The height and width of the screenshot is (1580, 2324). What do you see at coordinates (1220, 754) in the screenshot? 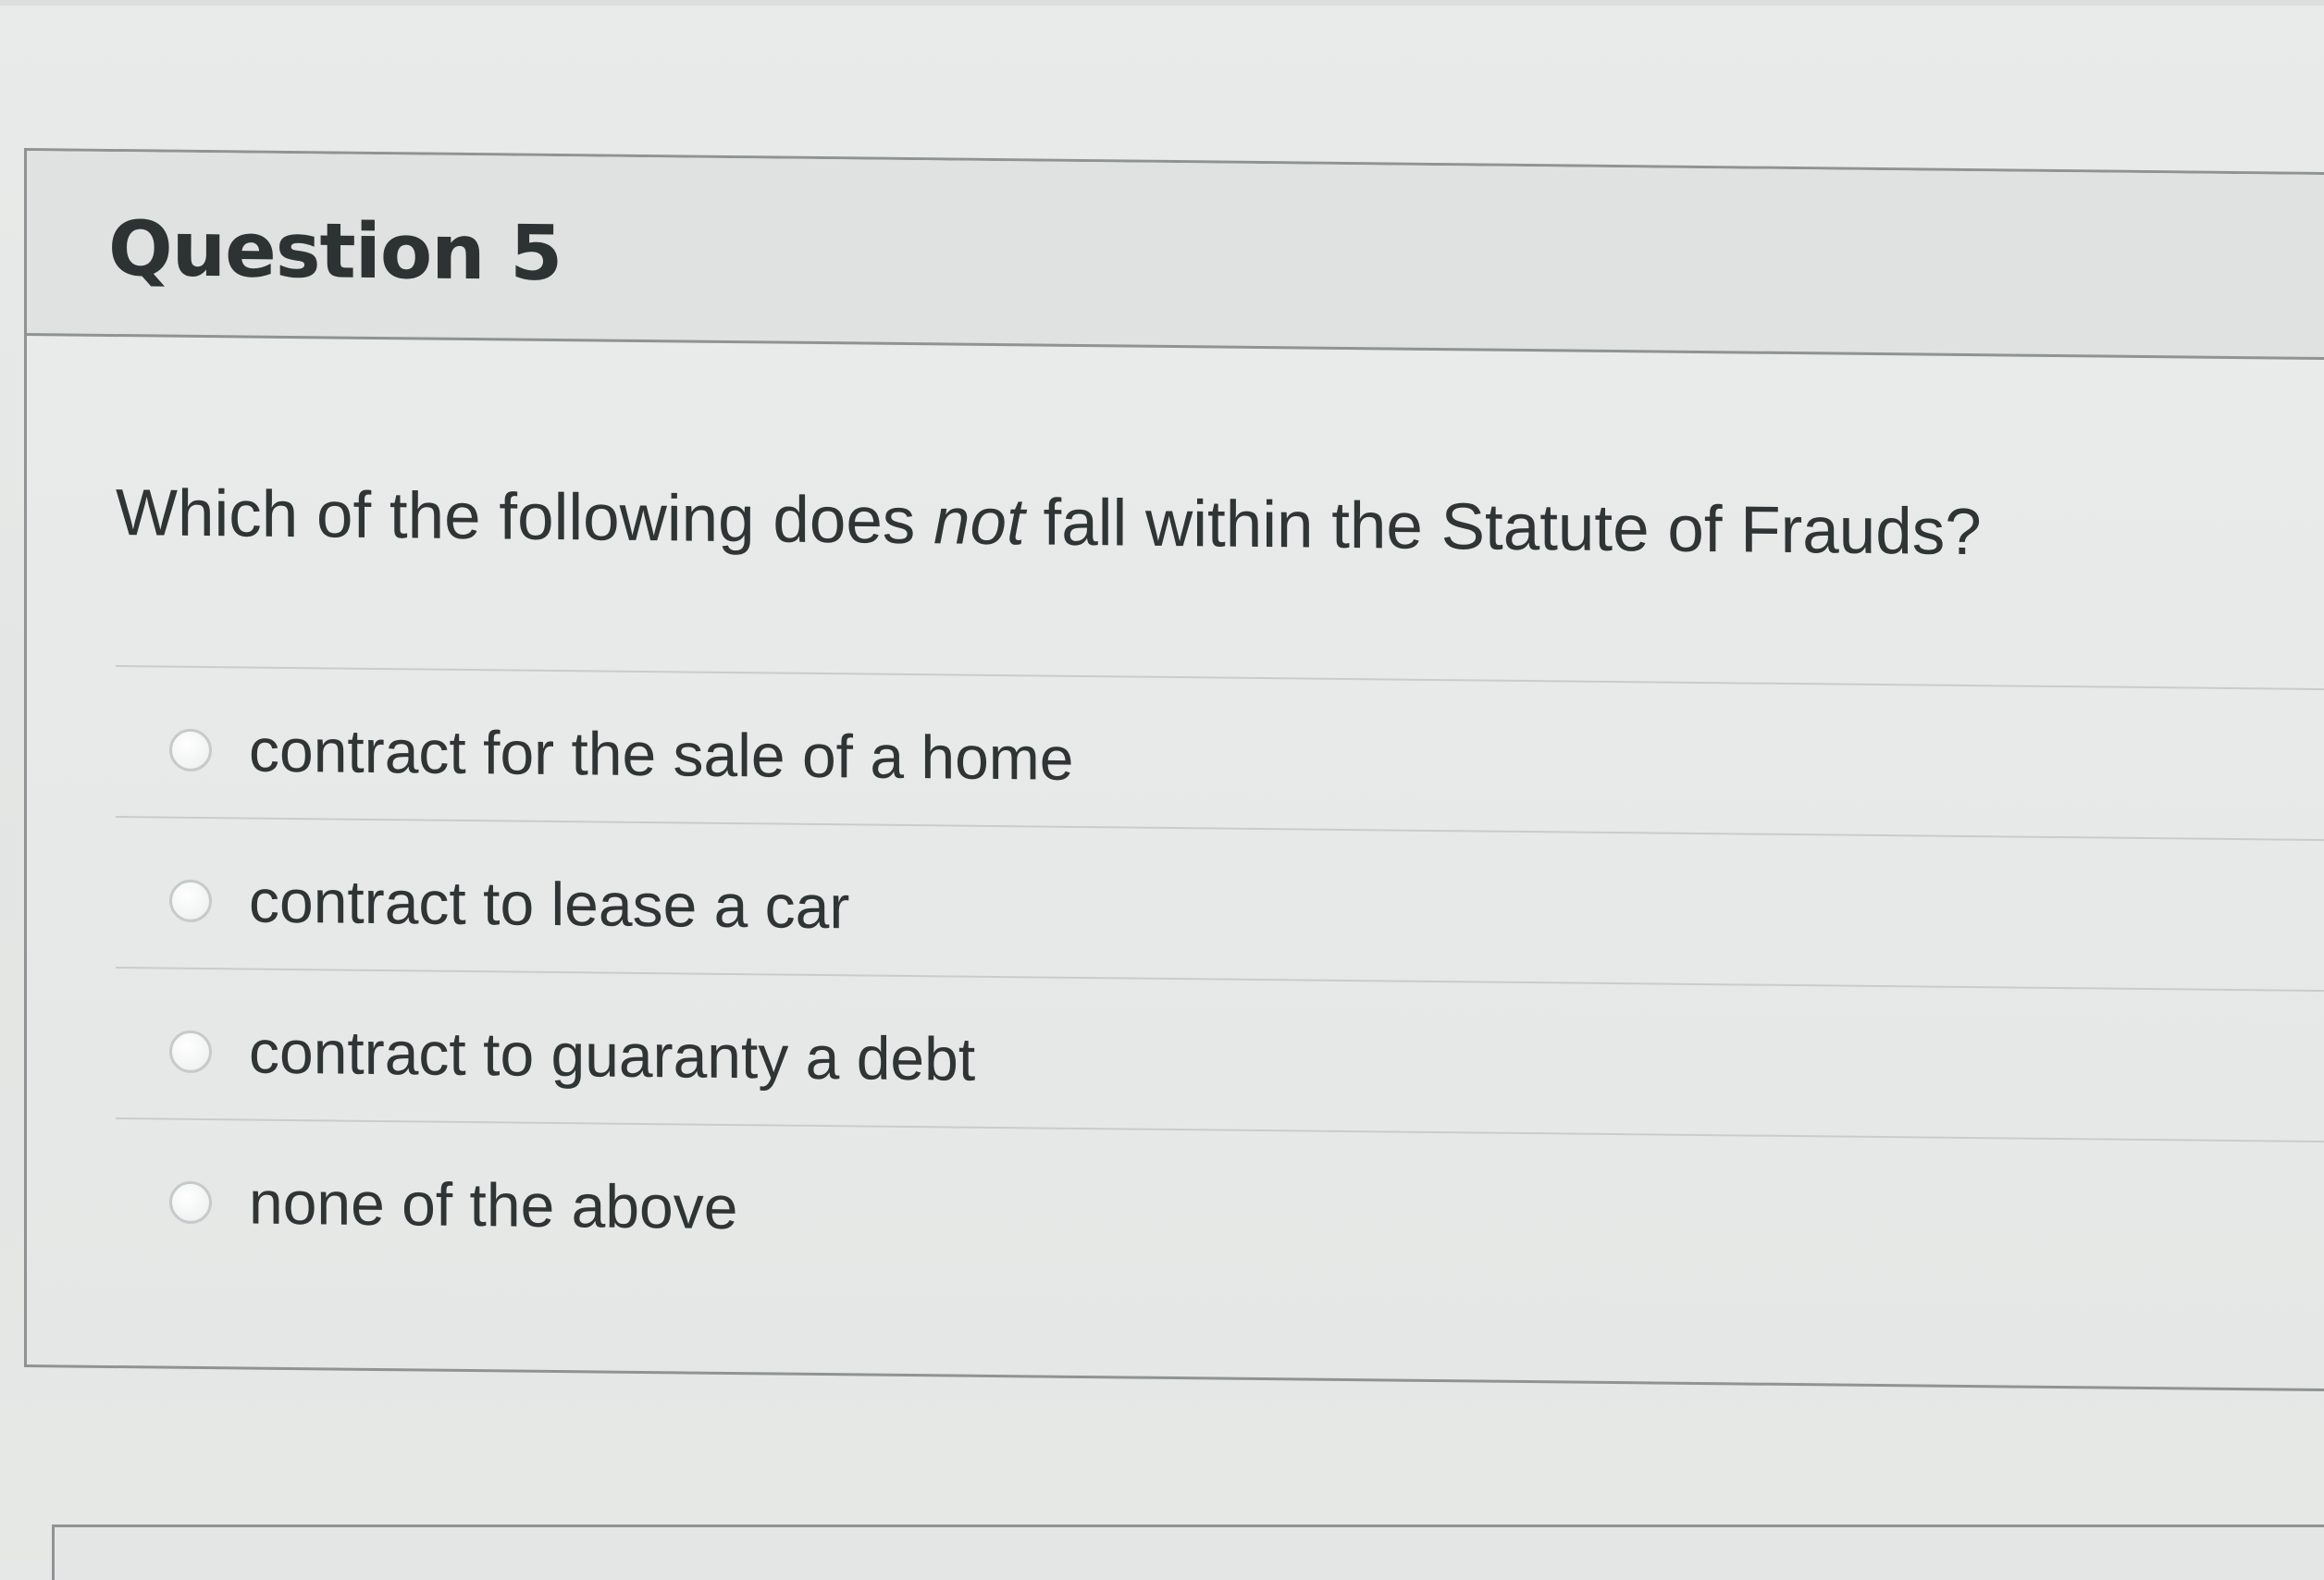
I see `answer-option: contract for the sale of a home` at bounding box center [1220, 754].